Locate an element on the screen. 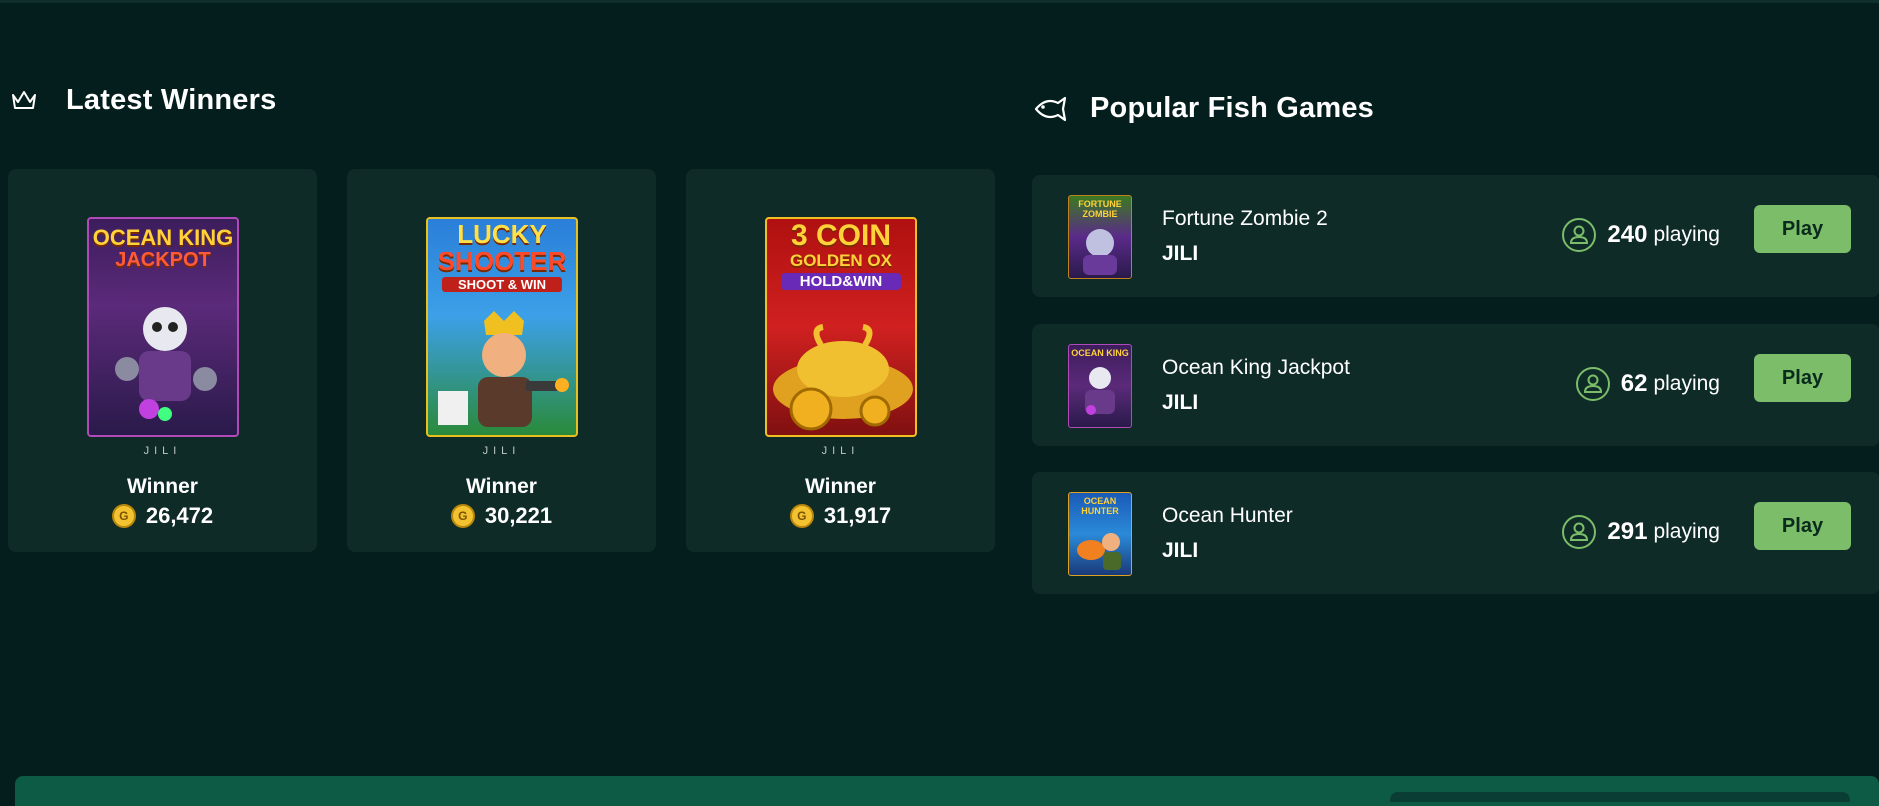  amount-value: 26,472 is located at coordinates (179, 515).